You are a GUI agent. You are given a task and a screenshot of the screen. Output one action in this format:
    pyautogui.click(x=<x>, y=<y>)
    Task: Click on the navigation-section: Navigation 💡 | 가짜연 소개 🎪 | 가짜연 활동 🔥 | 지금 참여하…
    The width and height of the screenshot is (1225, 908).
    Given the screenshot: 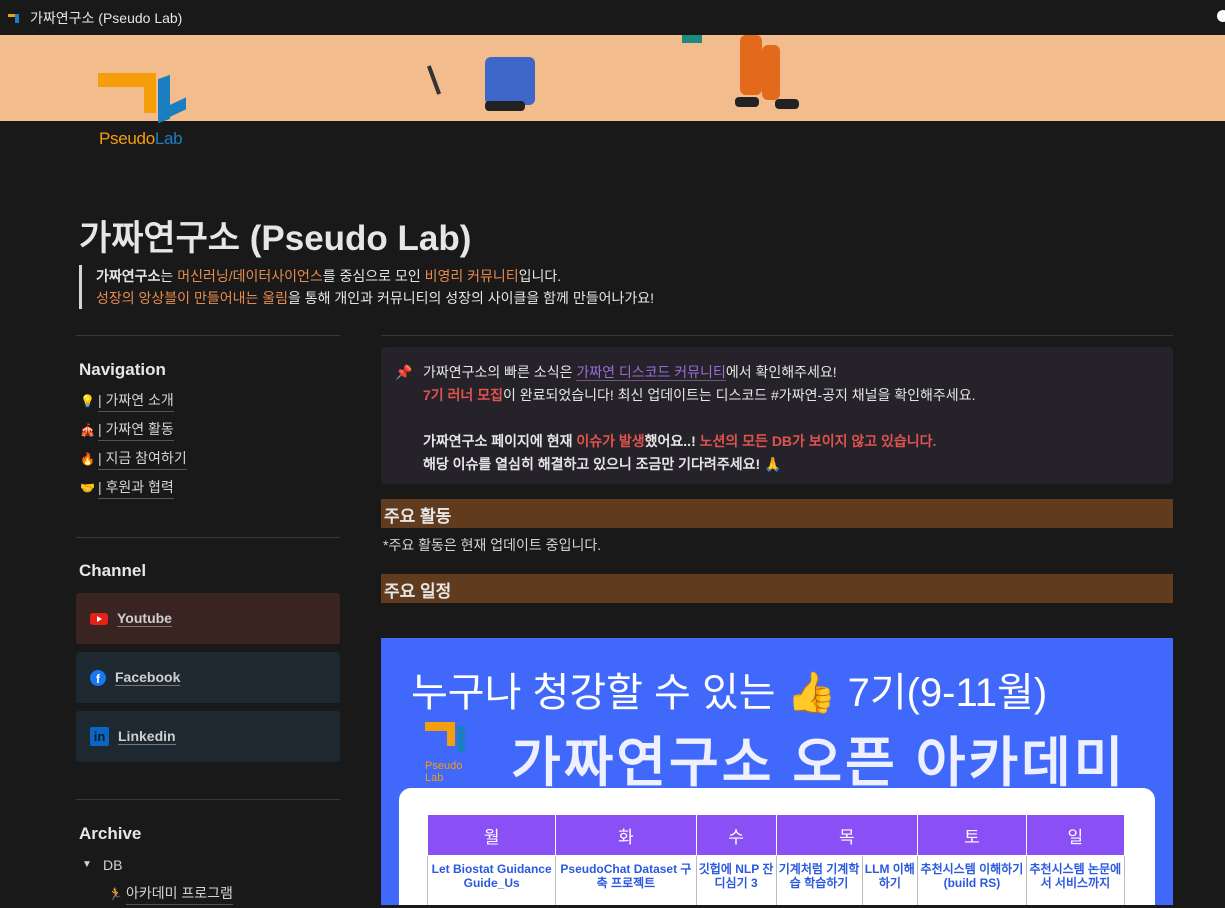 What is the action you would take?
    pyautogui.click(x=208, y=431)
    